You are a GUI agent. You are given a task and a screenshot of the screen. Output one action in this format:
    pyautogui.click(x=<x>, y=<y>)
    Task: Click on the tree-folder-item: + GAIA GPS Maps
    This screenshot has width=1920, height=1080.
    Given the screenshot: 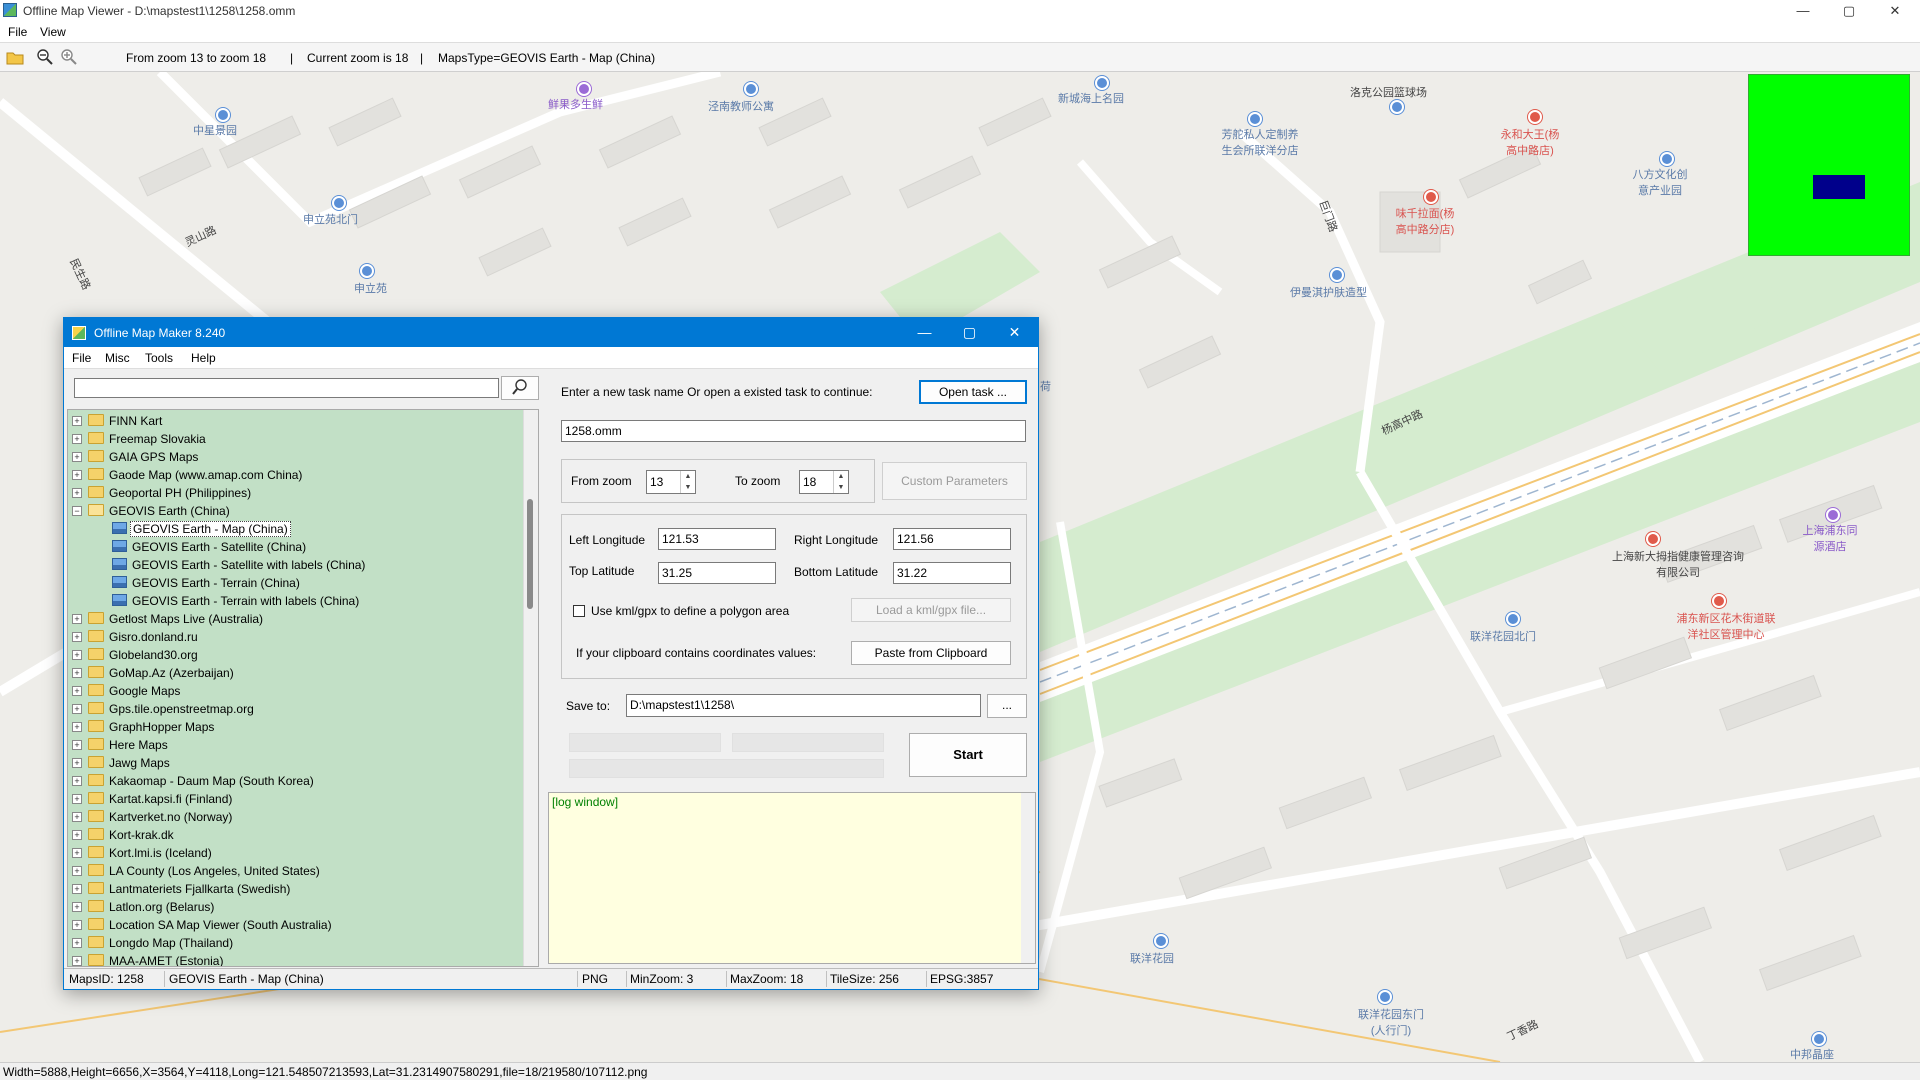 What is the action you would take?
    pyautogui.click(x=297, y=457)
    